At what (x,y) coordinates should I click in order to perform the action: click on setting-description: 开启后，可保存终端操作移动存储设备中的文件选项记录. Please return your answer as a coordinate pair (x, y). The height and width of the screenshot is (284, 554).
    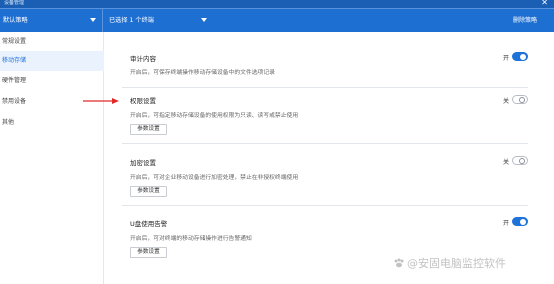
    Looking at the image, I should click on (202, 73).